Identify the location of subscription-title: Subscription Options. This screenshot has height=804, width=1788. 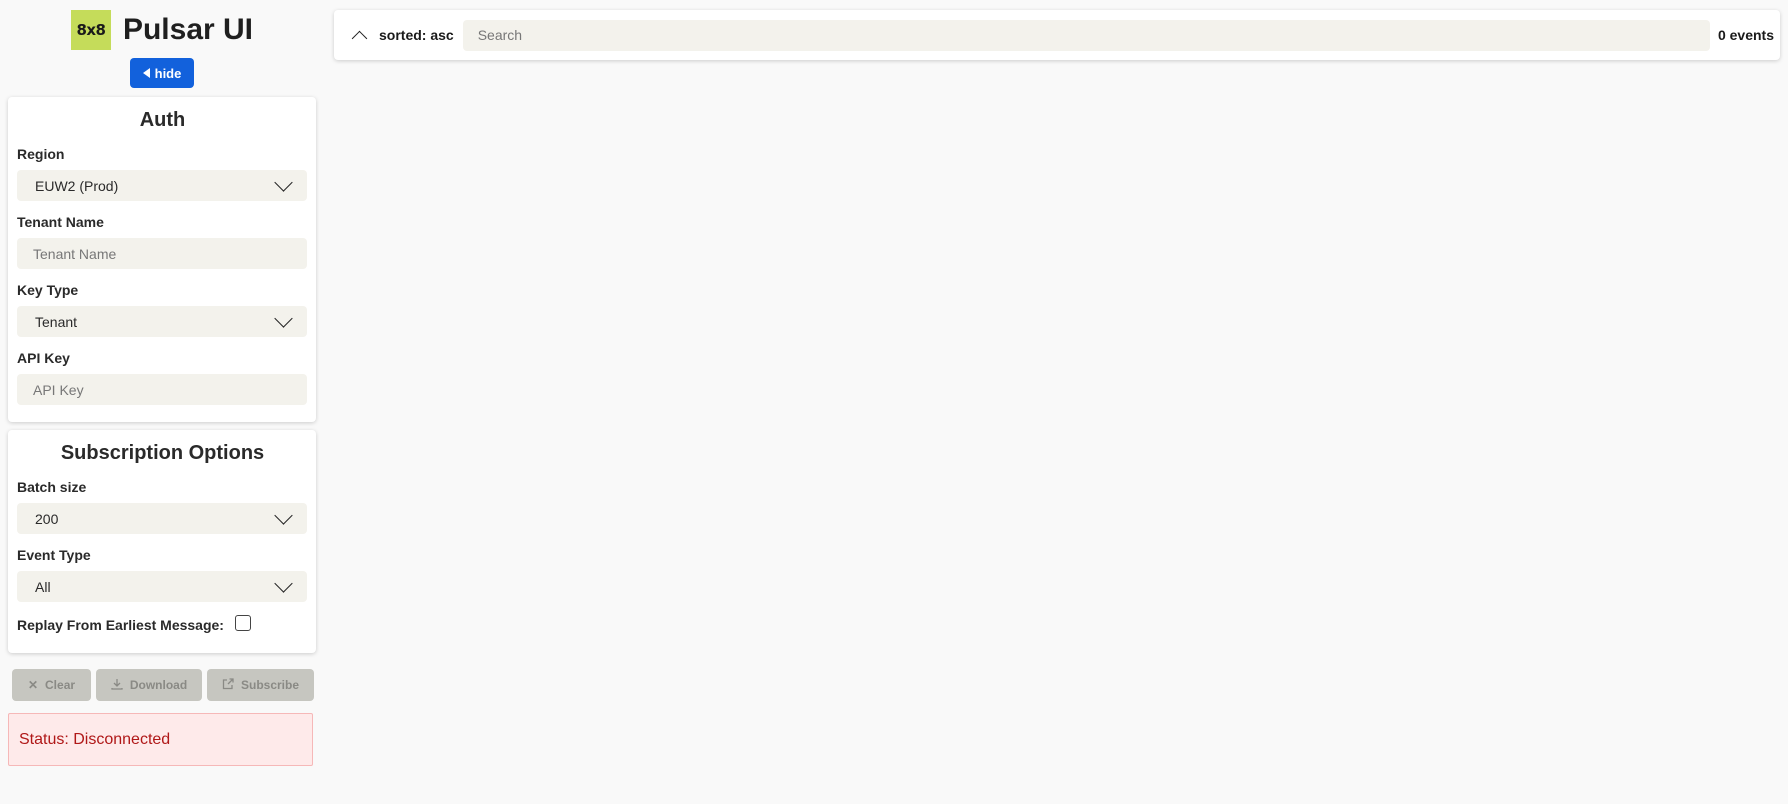
(162, 453).